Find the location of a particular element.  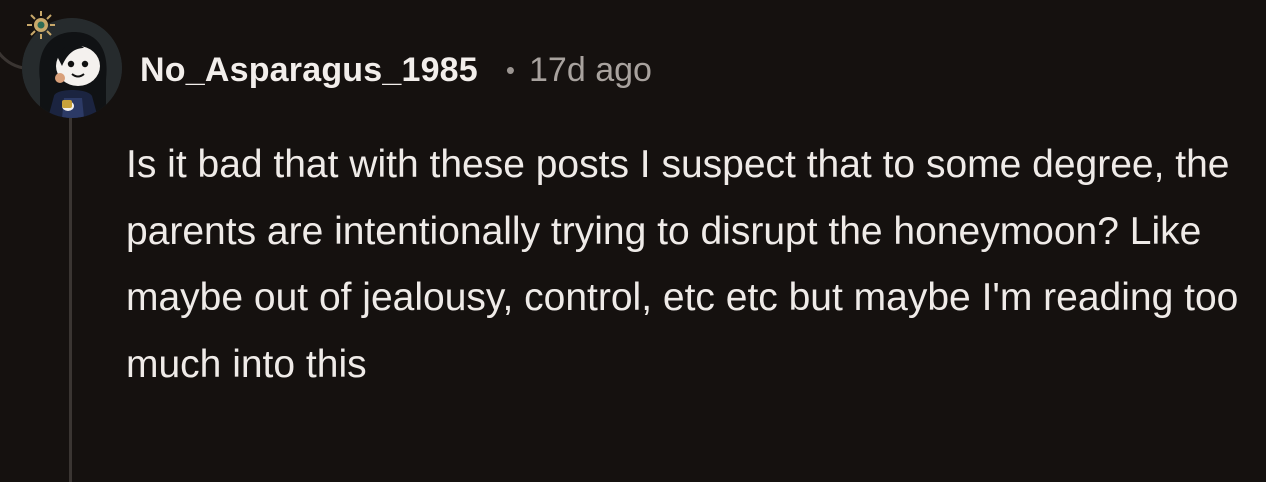

avatar is located at coordinates (72, 64).